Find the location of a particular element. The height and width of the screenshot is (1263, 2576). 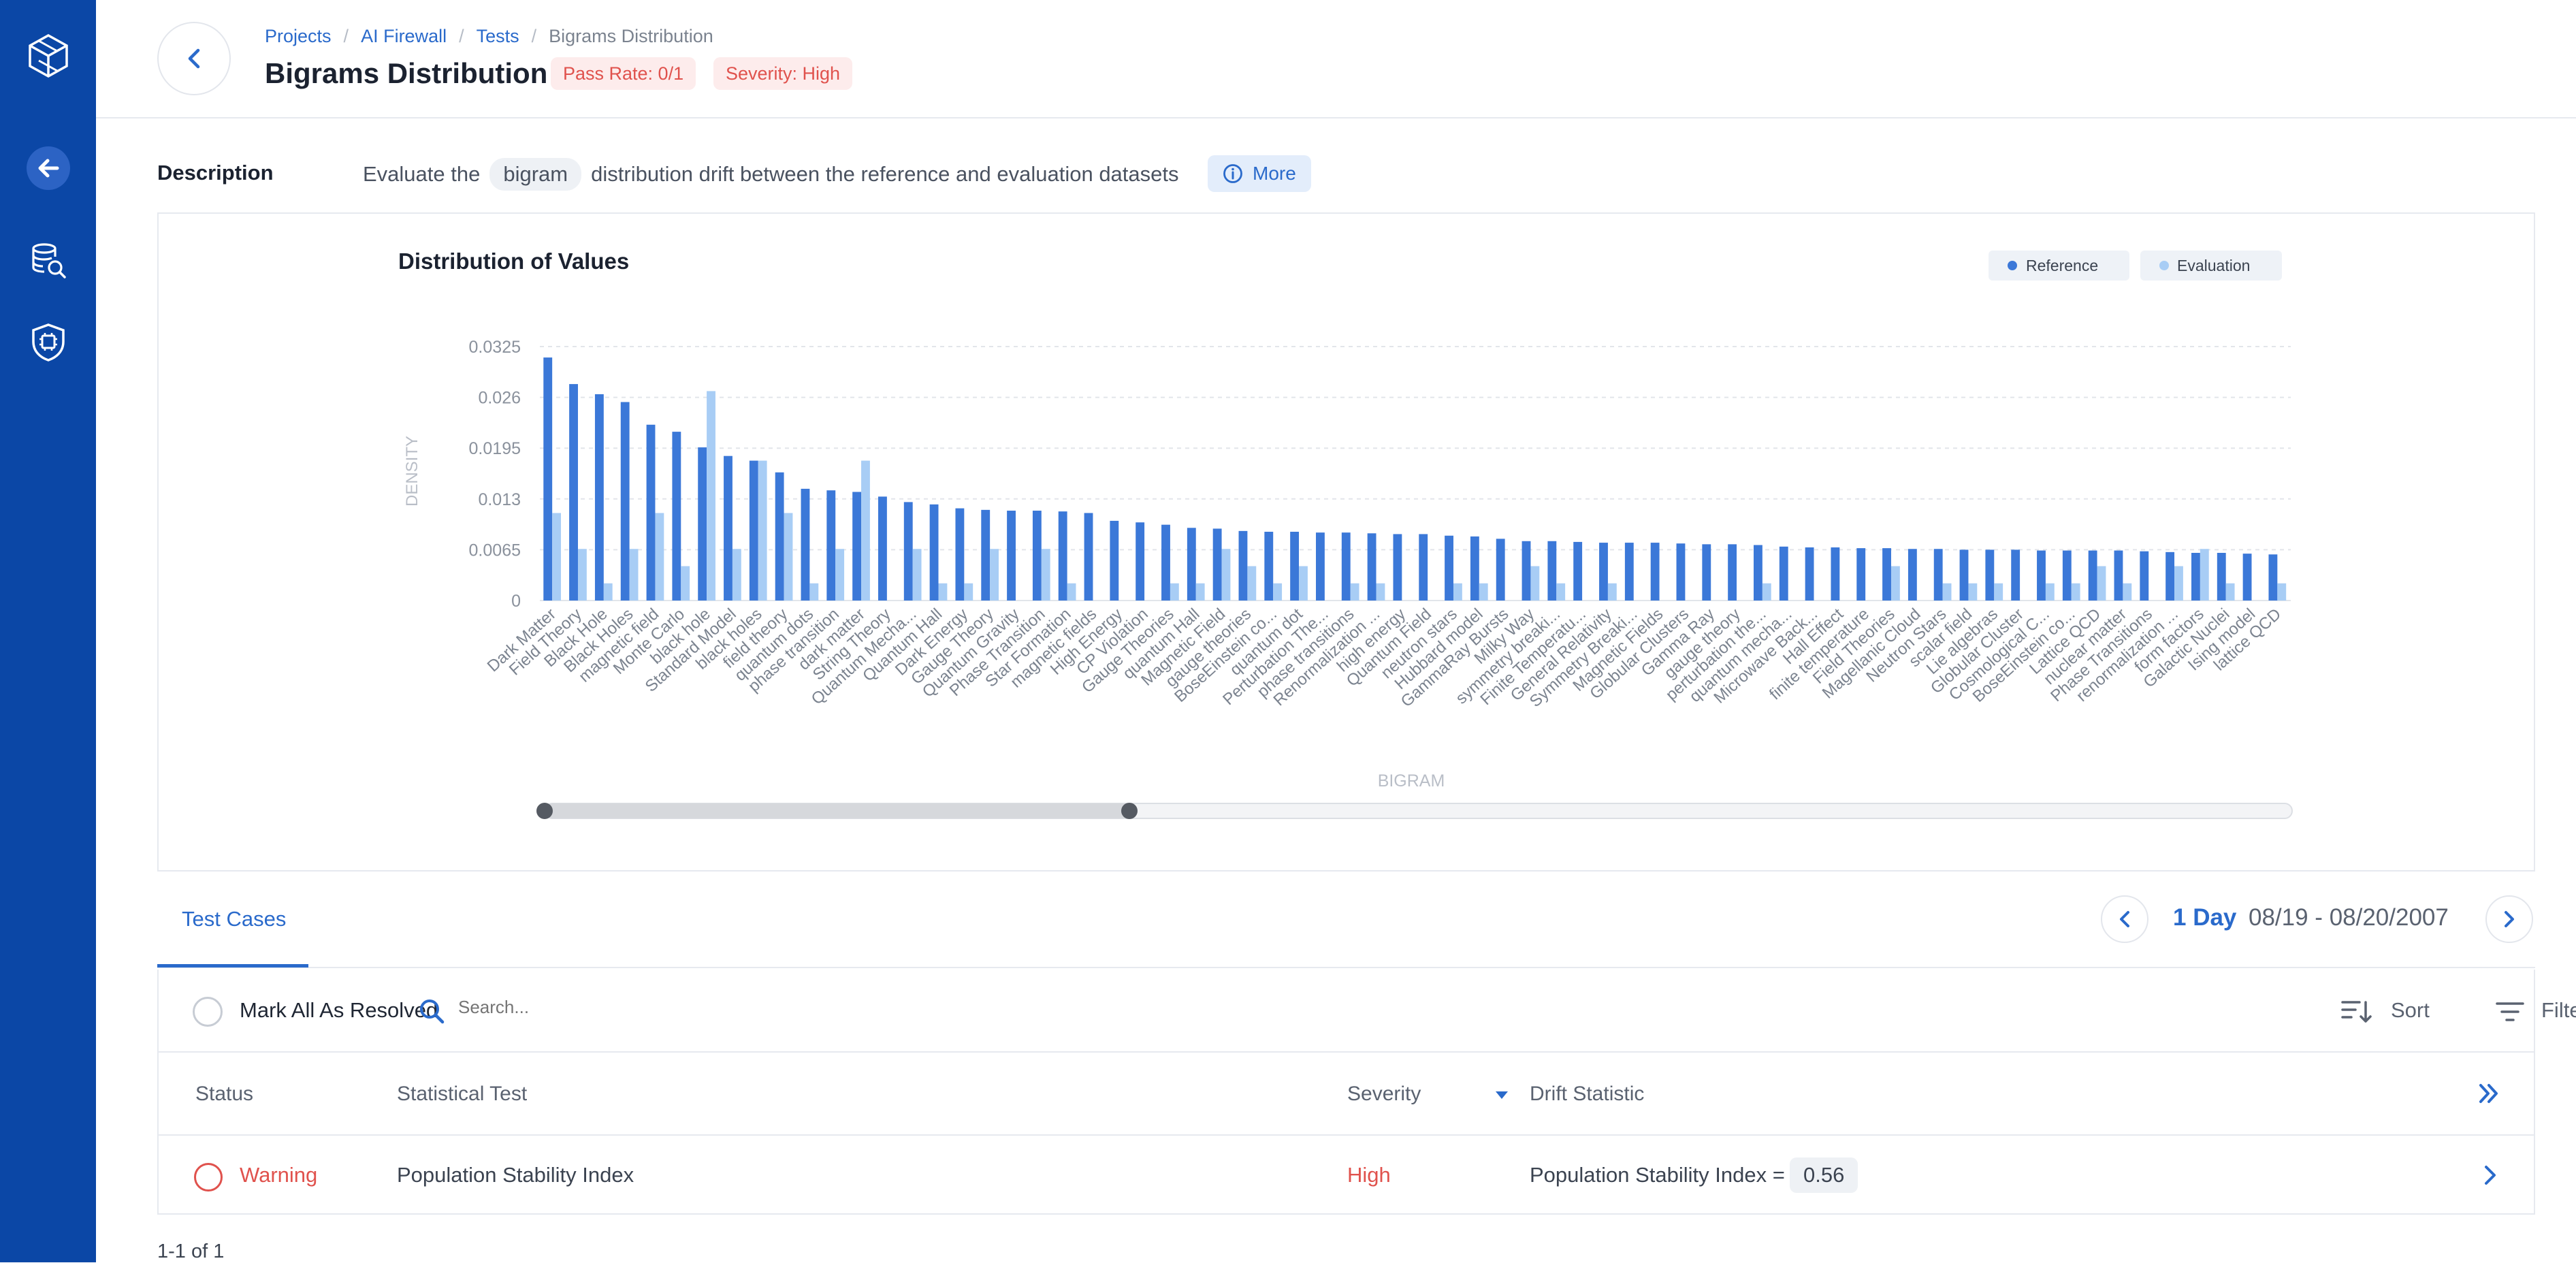

next-day-button is located at coordinates (2509, 919).